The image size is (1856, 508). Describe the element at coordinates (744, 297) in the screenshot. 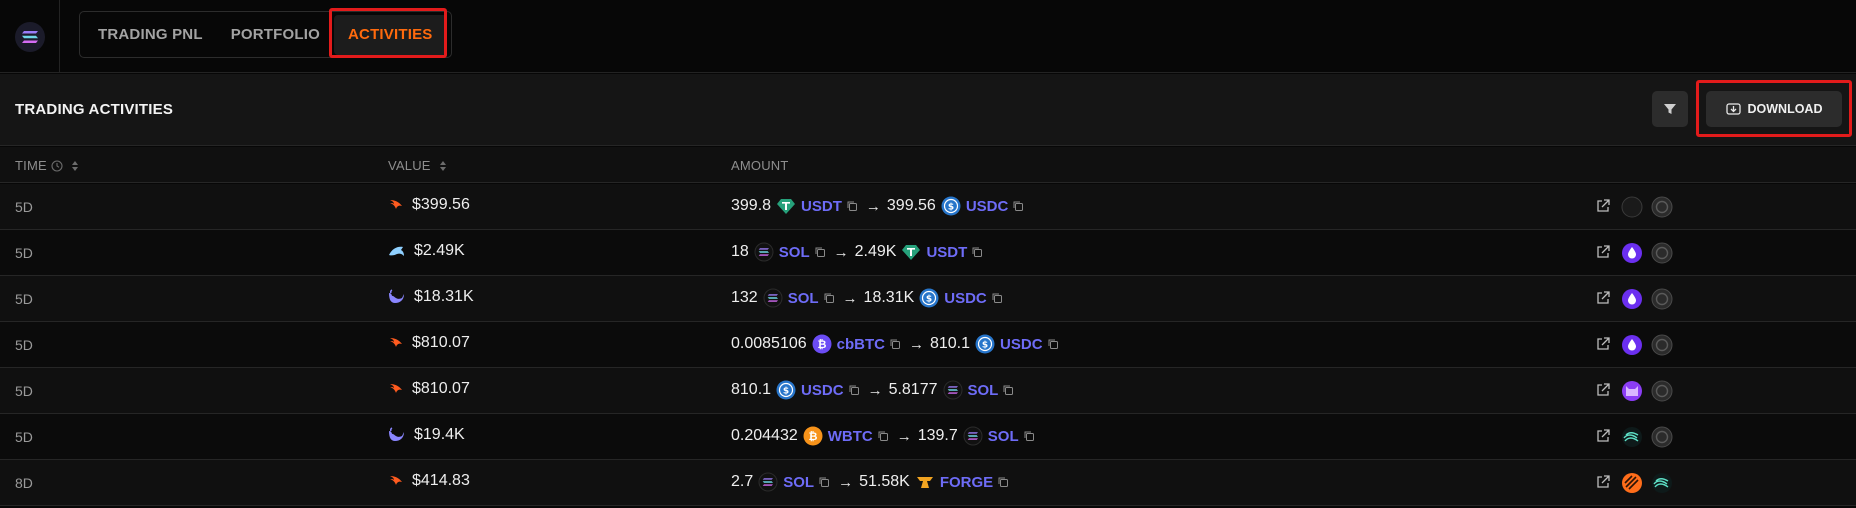

I see `from-amount: 132` at that location.